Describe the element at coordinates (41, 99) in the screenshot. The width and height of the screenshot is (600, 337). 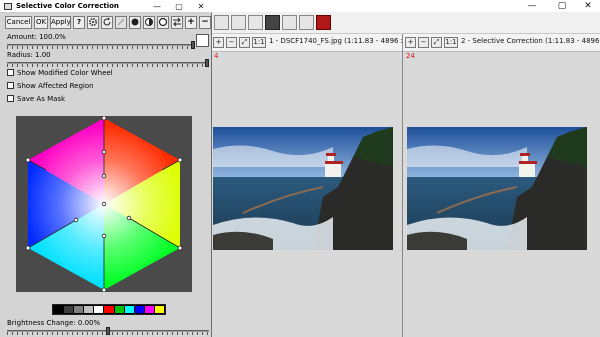
I see `save-as-mask-label: Save As Mask` at that location.